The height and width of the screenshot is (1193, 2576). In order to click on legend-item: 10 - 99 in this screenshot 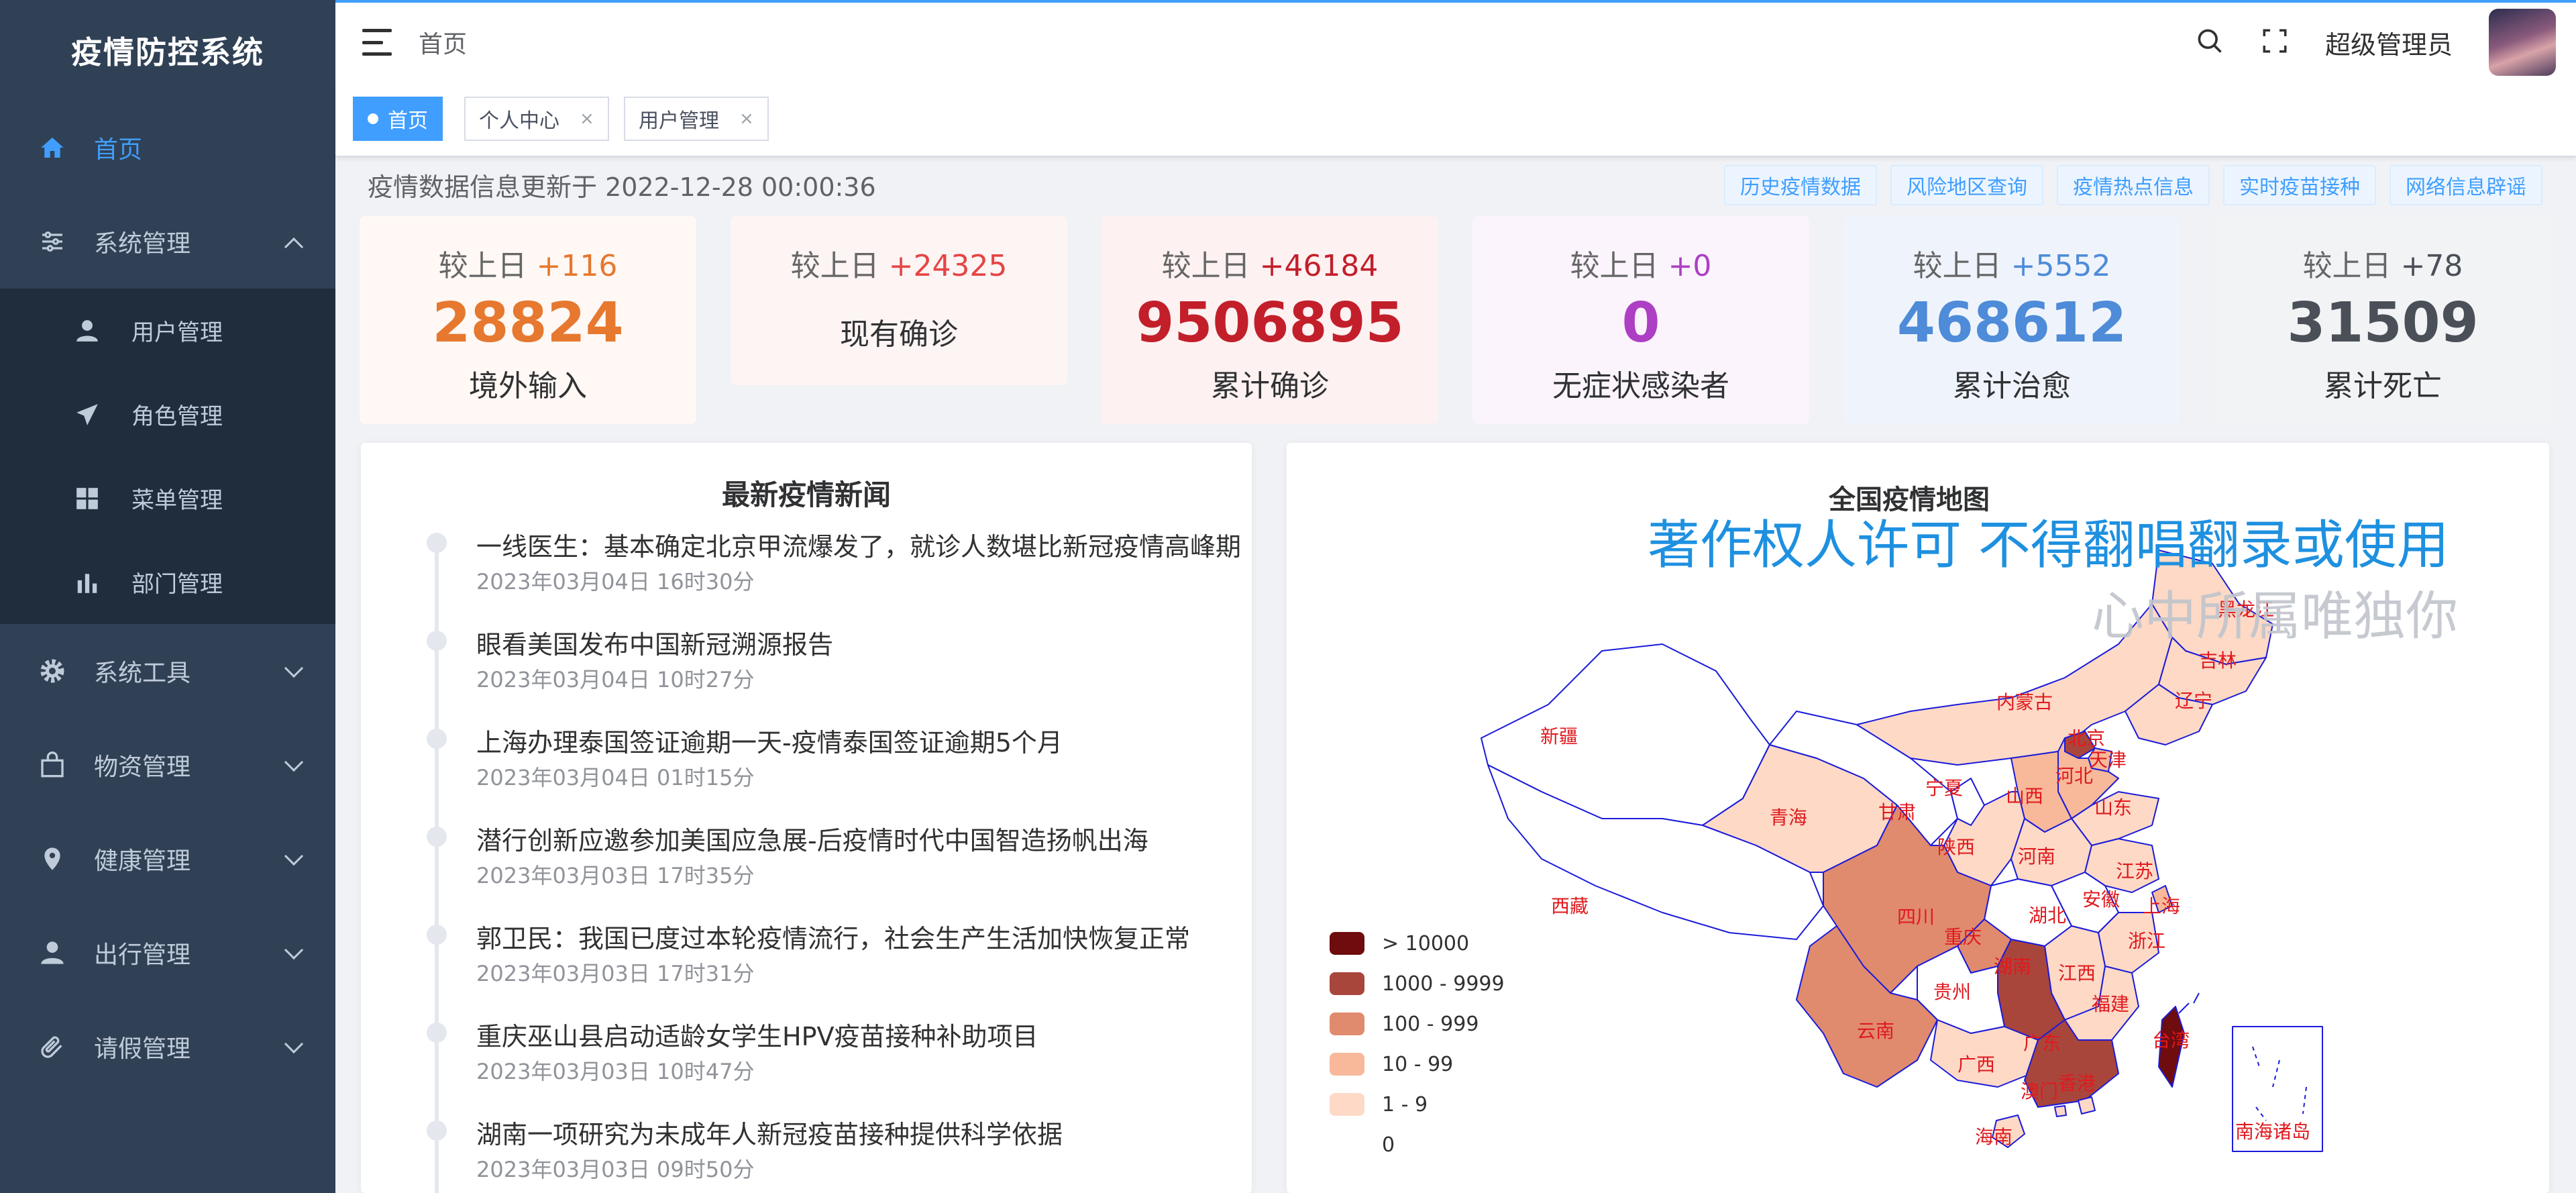, I will do `click(1417, 1064)`.